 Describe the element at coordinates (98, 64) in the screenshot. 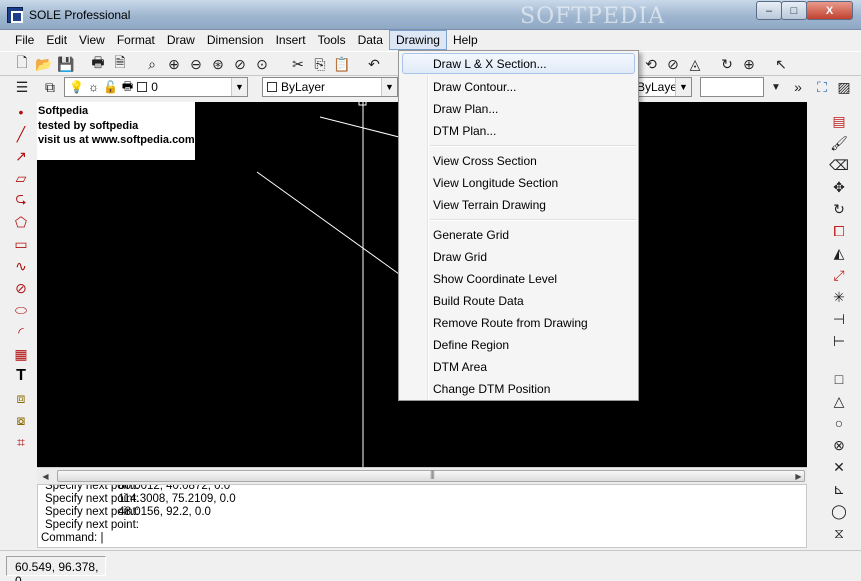

I see `print-icon: 🖶` at that location.